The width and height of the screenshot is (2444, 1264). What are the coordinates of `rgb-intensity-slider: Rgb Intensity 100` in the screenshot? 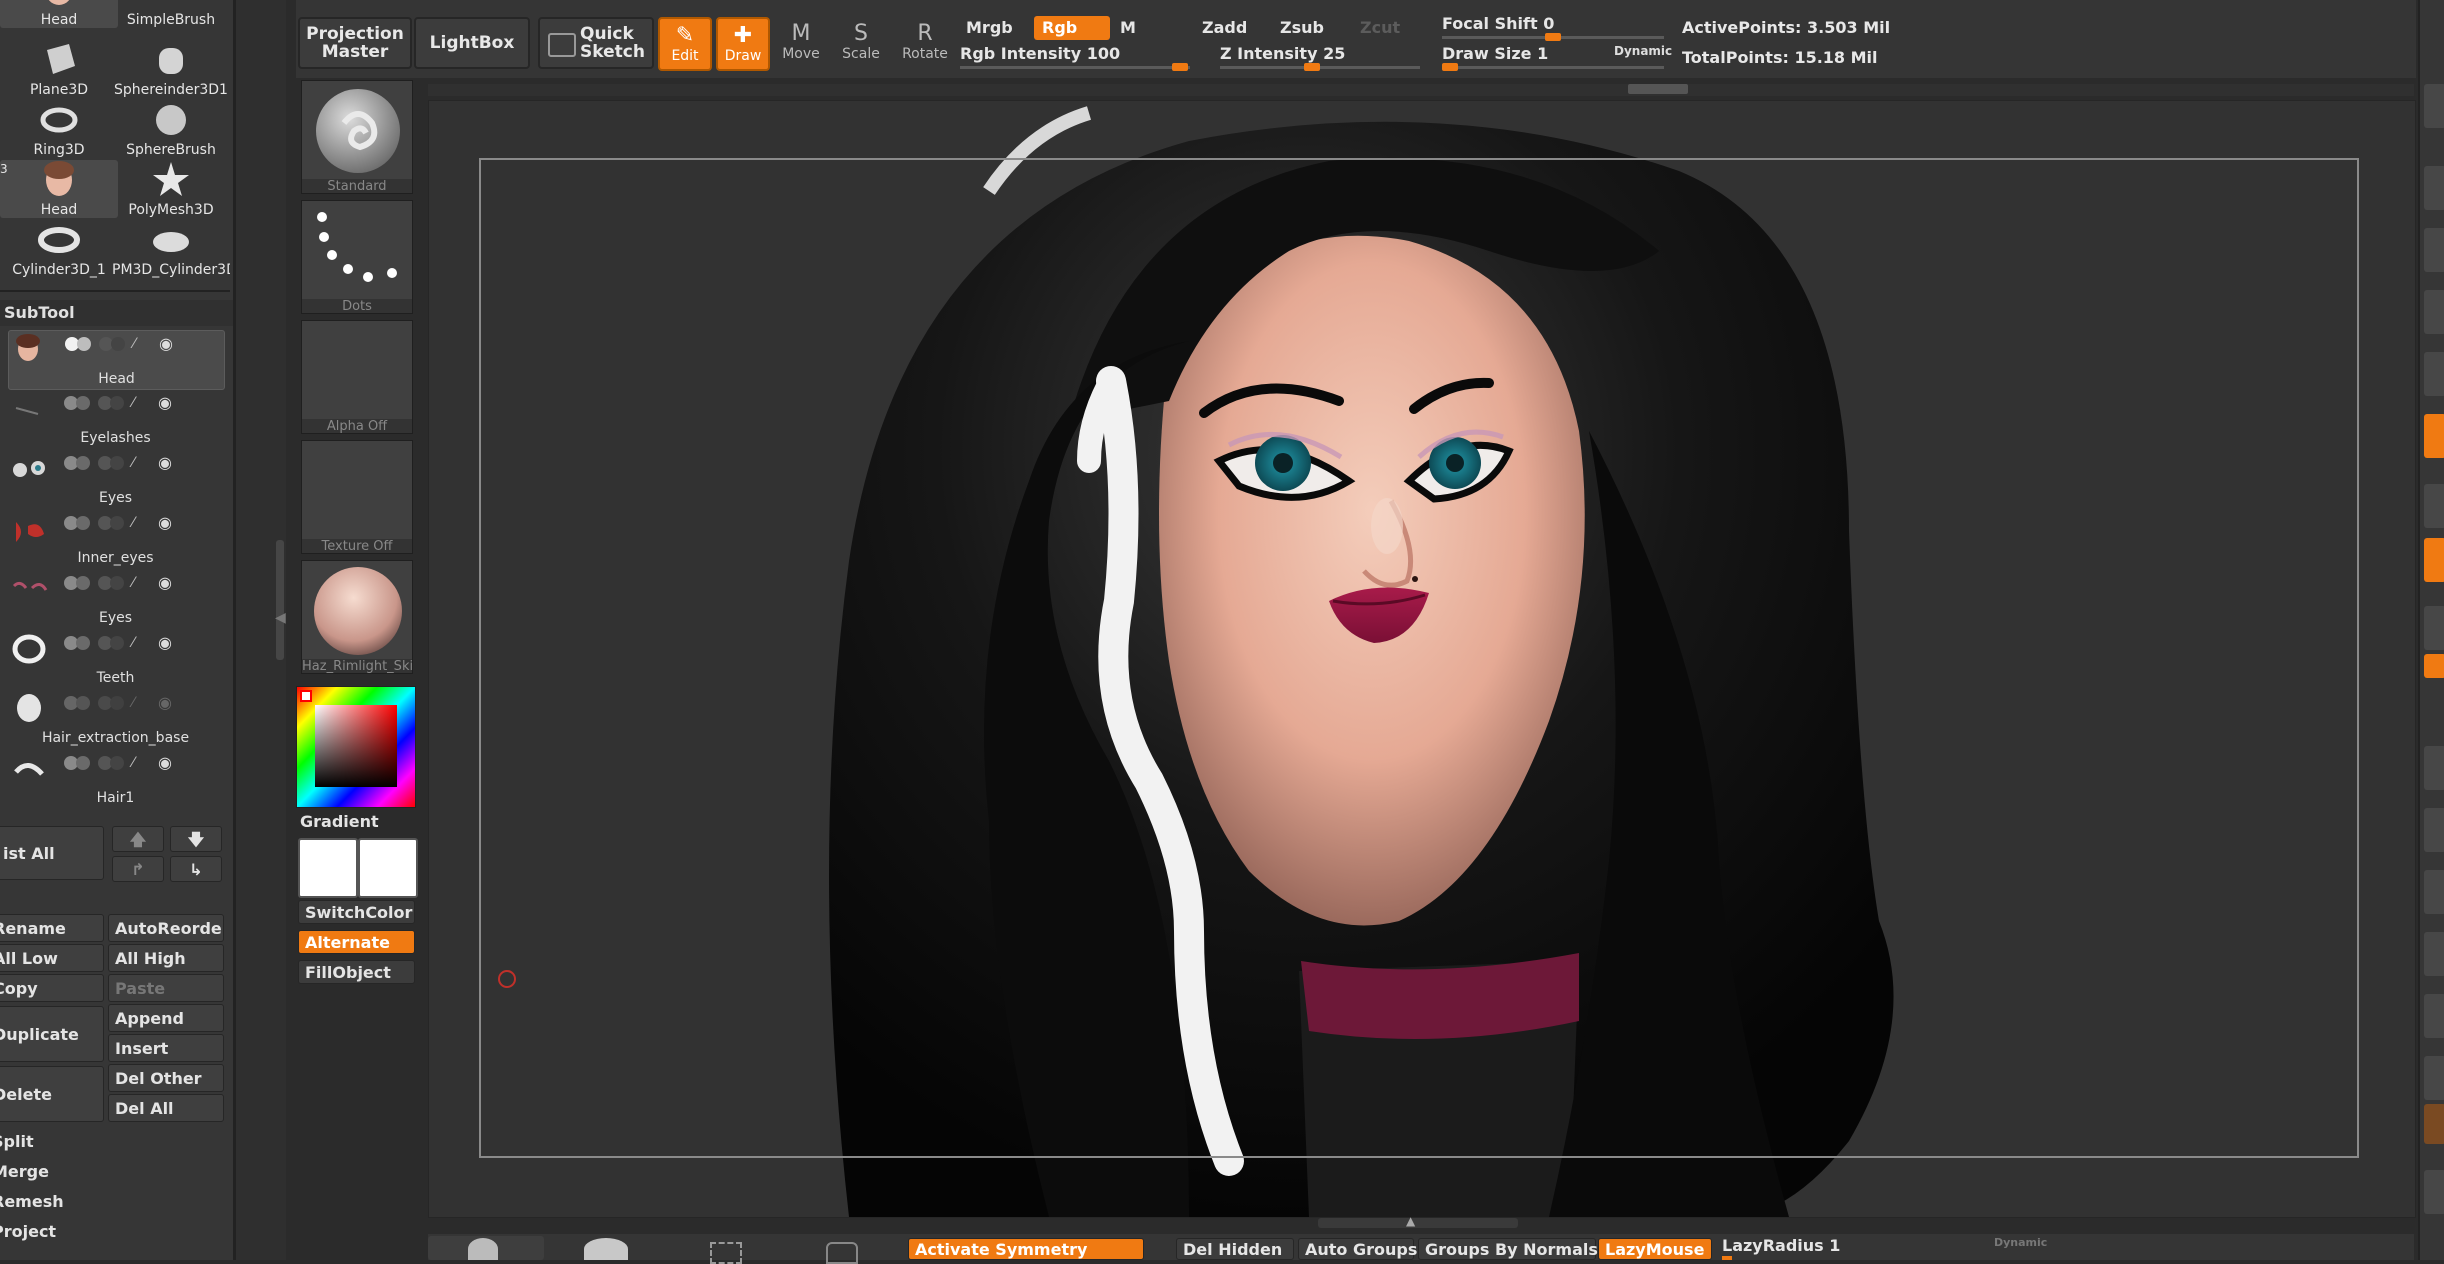 It's located at (1040, 53).